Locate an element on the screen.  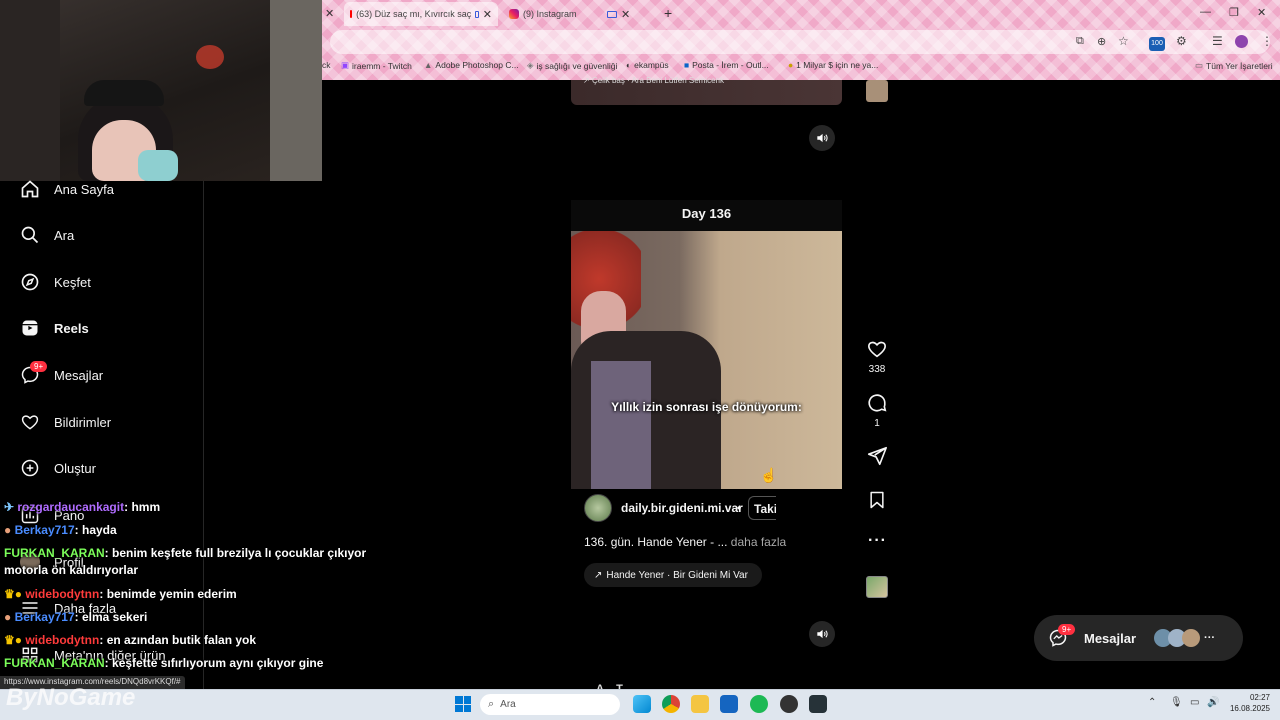
chat-username: rozgardaucankagit is located at coordinates (71, 507).